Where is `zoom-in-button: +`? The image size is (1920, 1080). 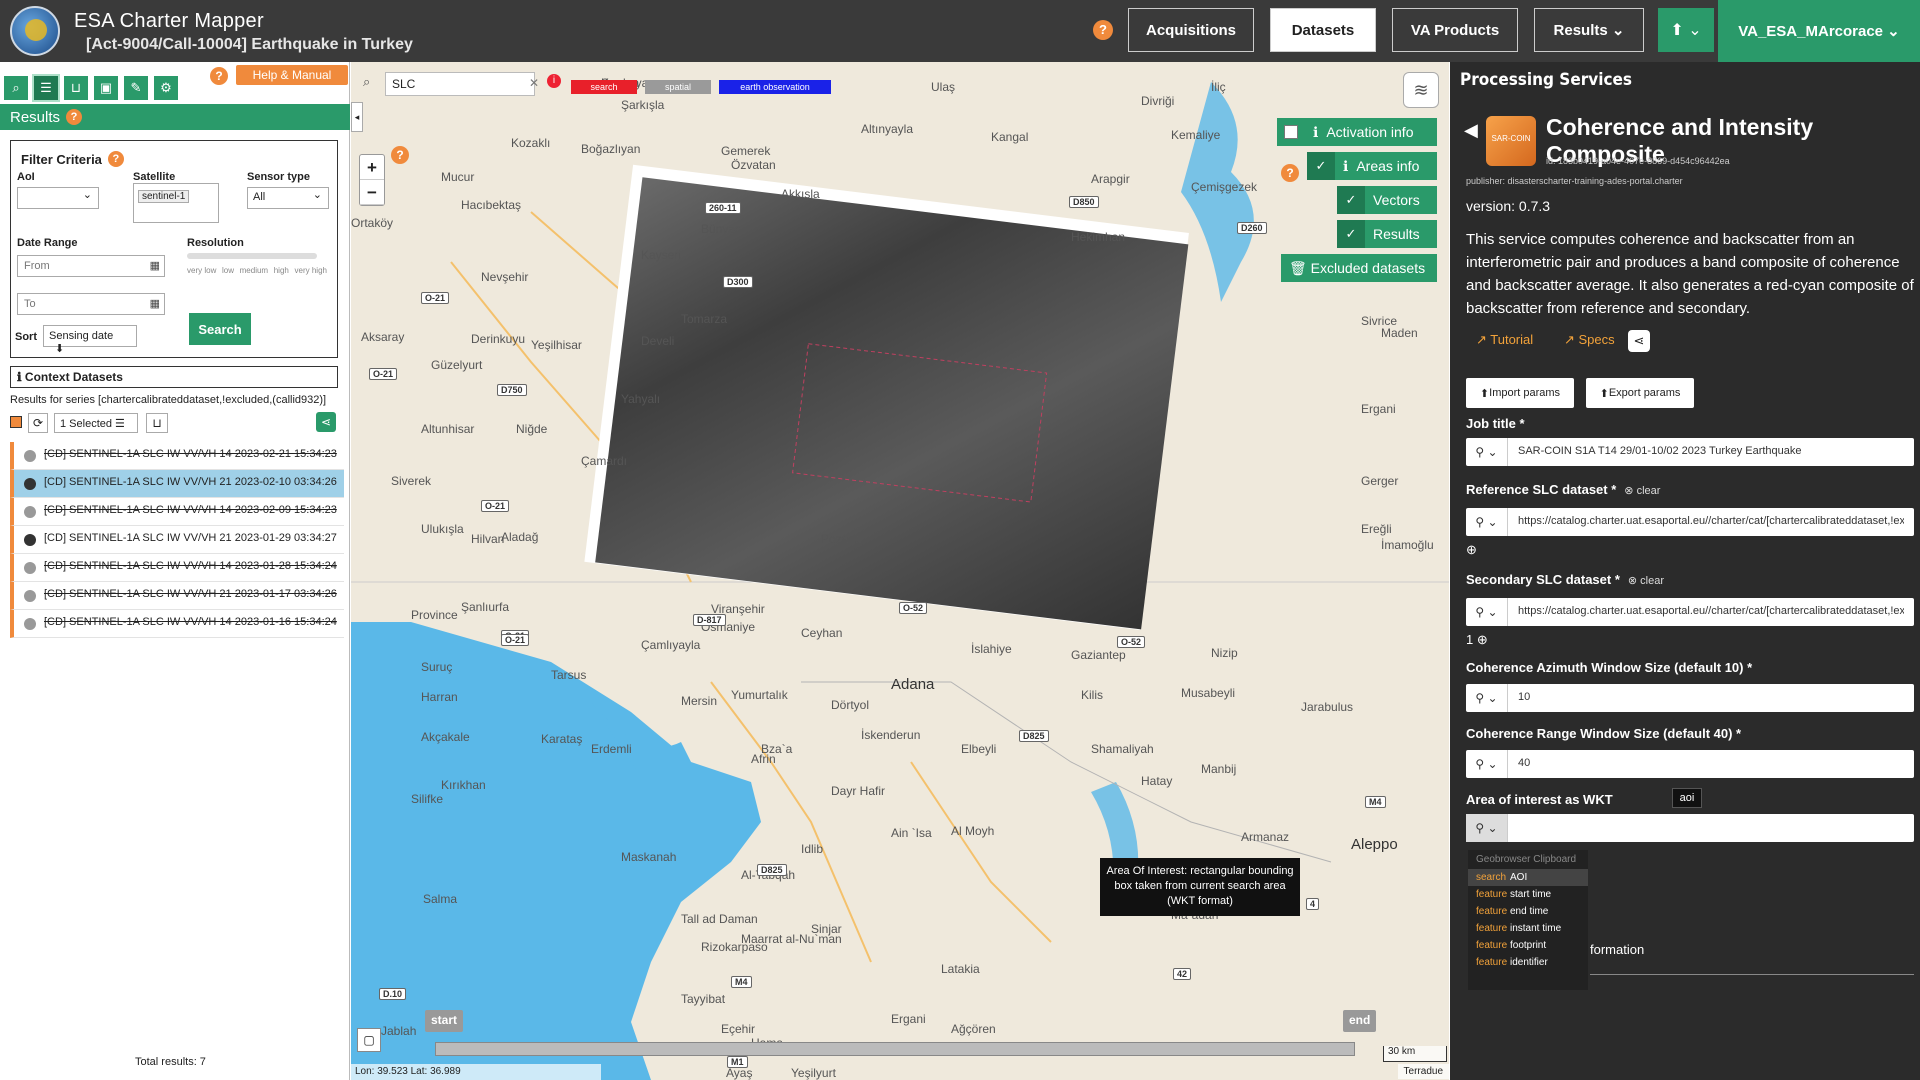 zoom-in-button: + is located at coordinates (372, 167).